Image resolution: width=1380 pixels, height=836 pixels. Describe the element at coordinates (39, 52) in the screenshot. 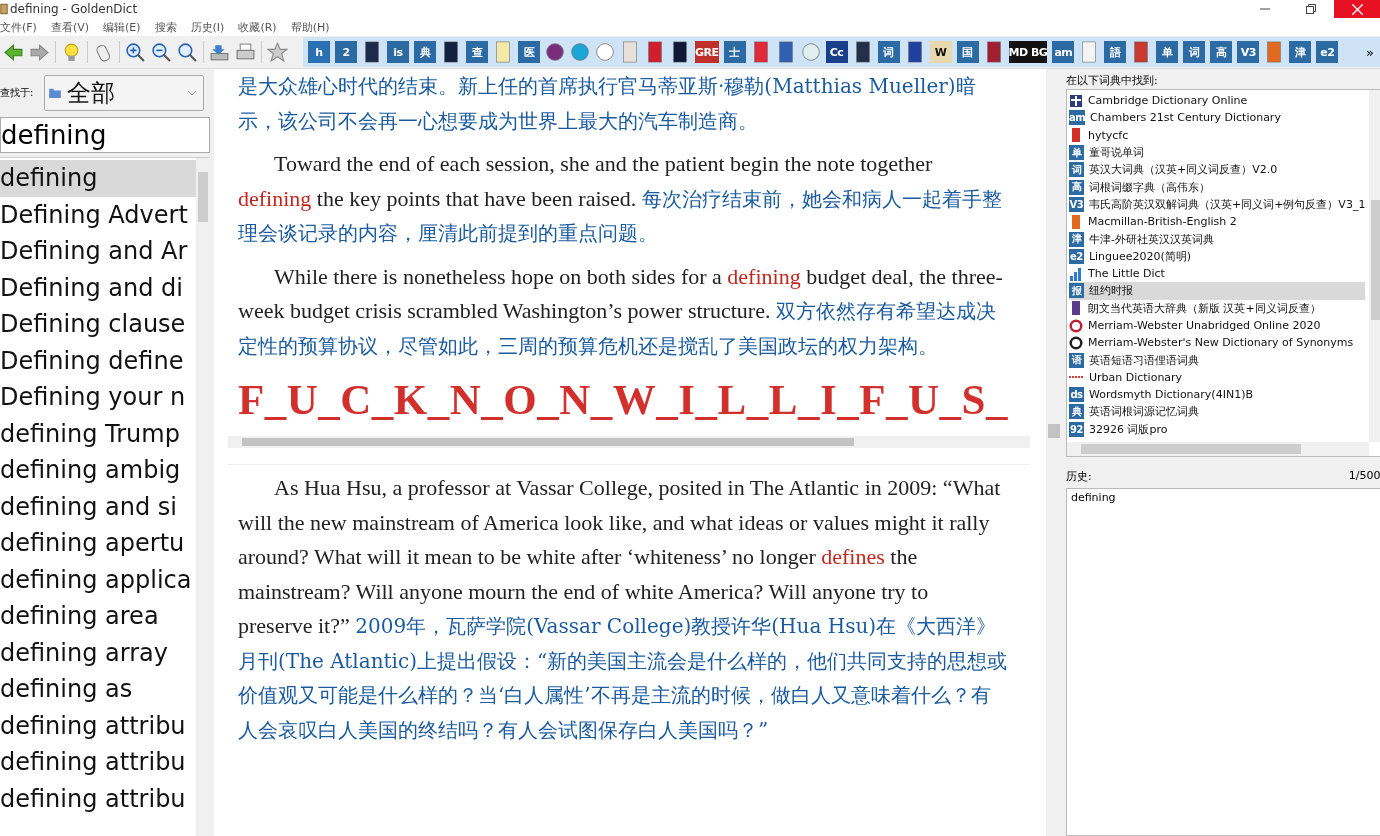

I see `forward-arrow-icon` at that location.